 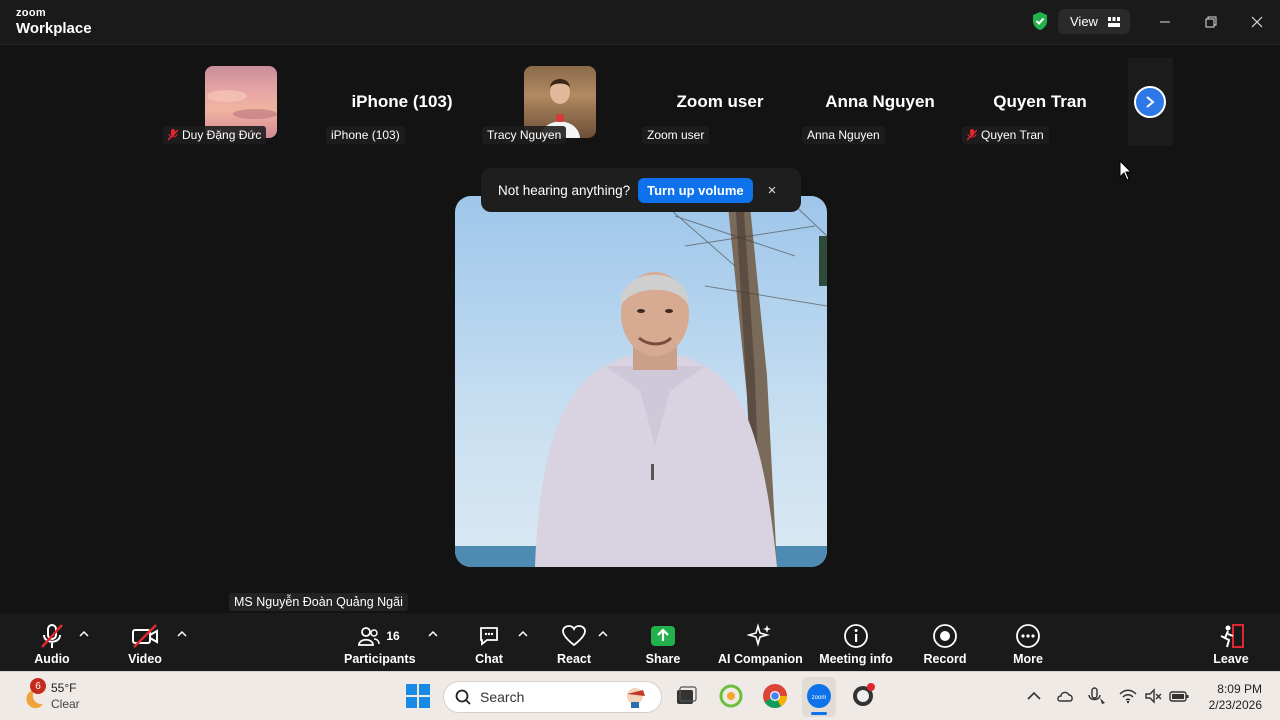 I want to click on search-icon, so click(x=463, y=697).